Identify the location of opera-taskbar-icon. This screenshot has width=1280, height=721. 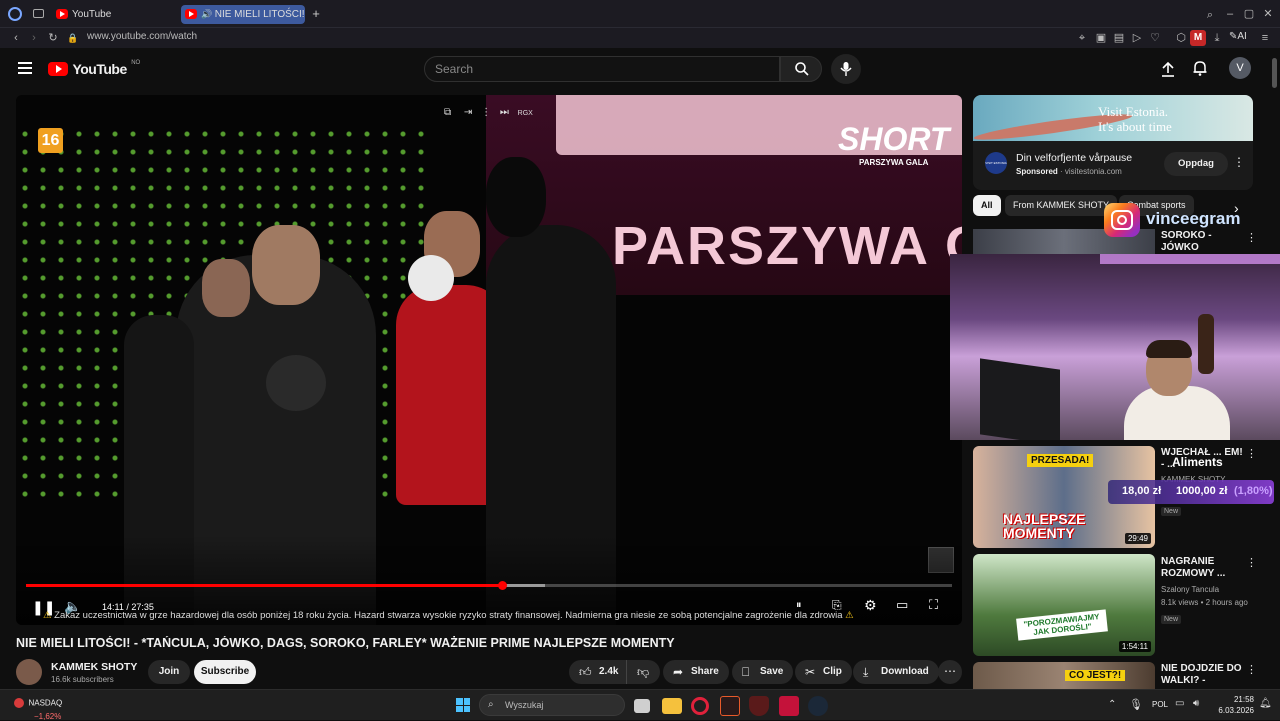
(700, 706).